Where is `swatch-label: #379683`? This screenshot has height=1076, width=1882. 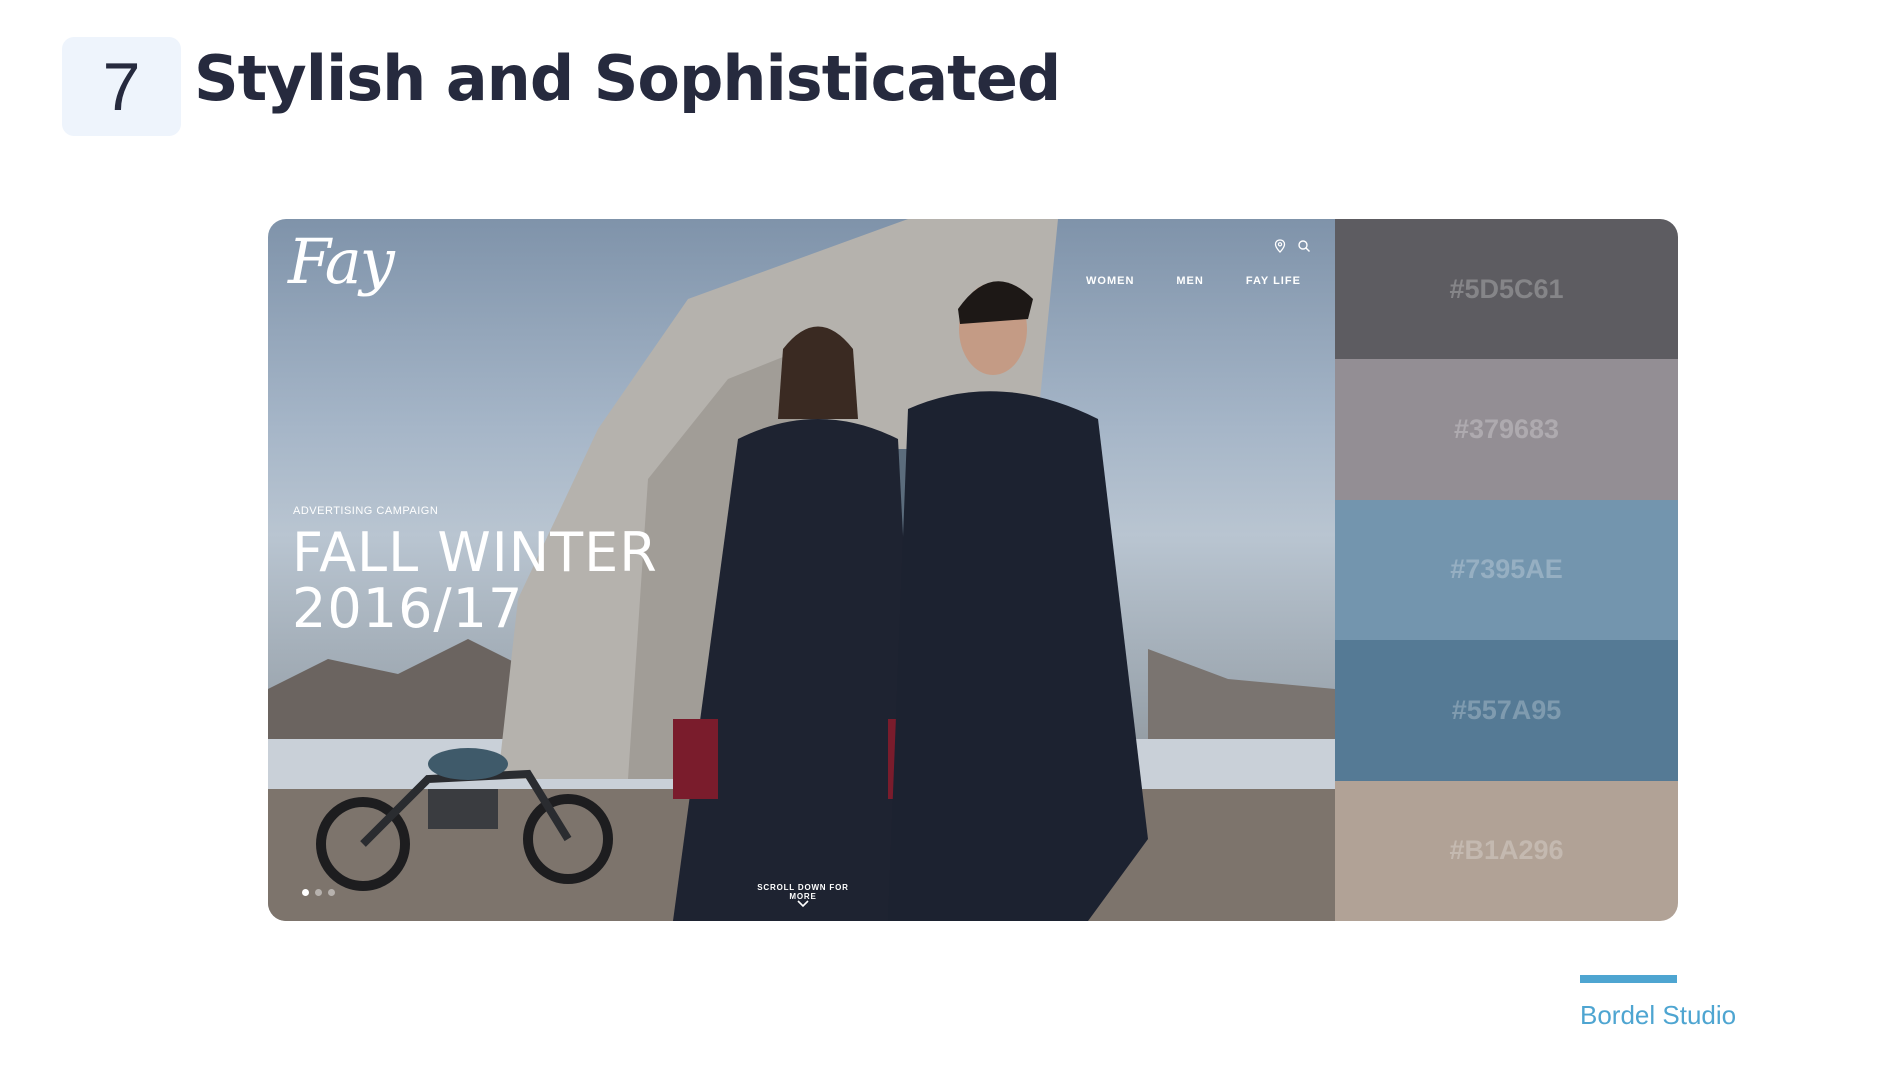
swatch-label: #379683 is located at coordinates (1506, 429).